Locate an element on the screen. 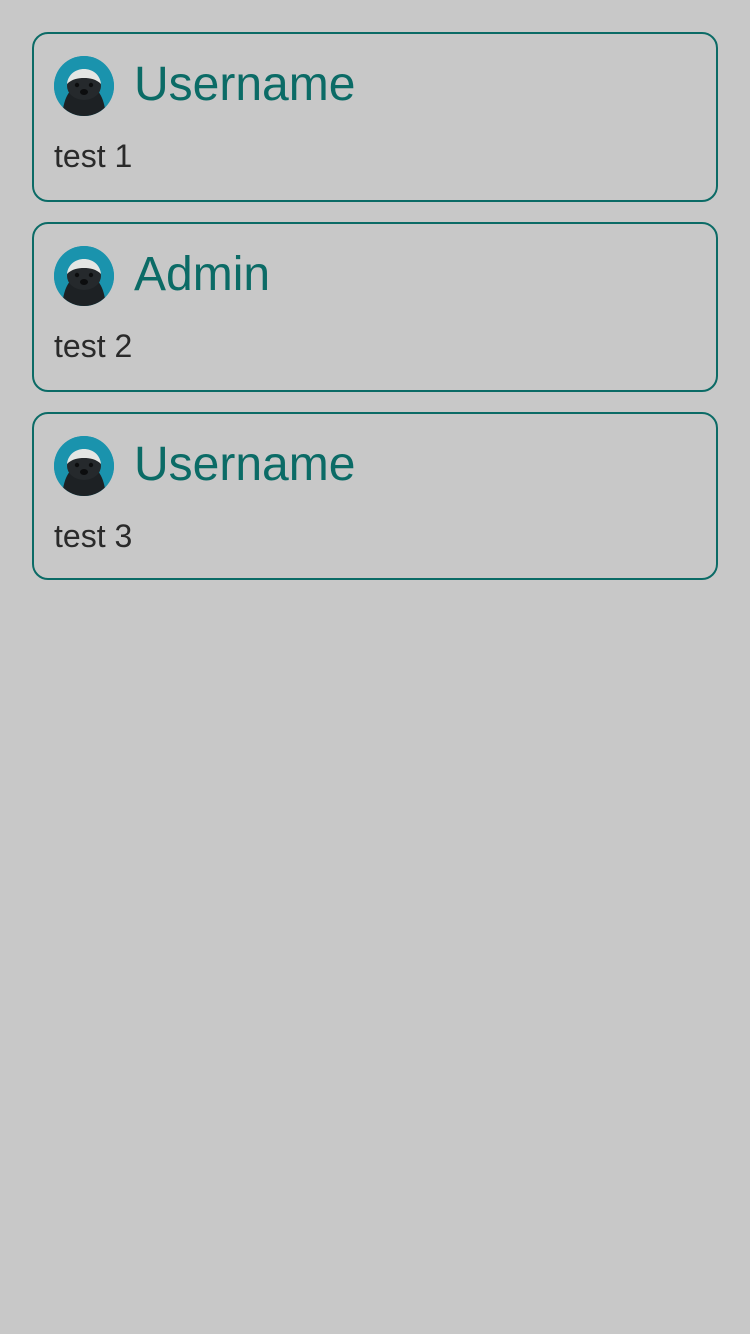  post-card: Admin test 2 is located at coordinates (375, 307).